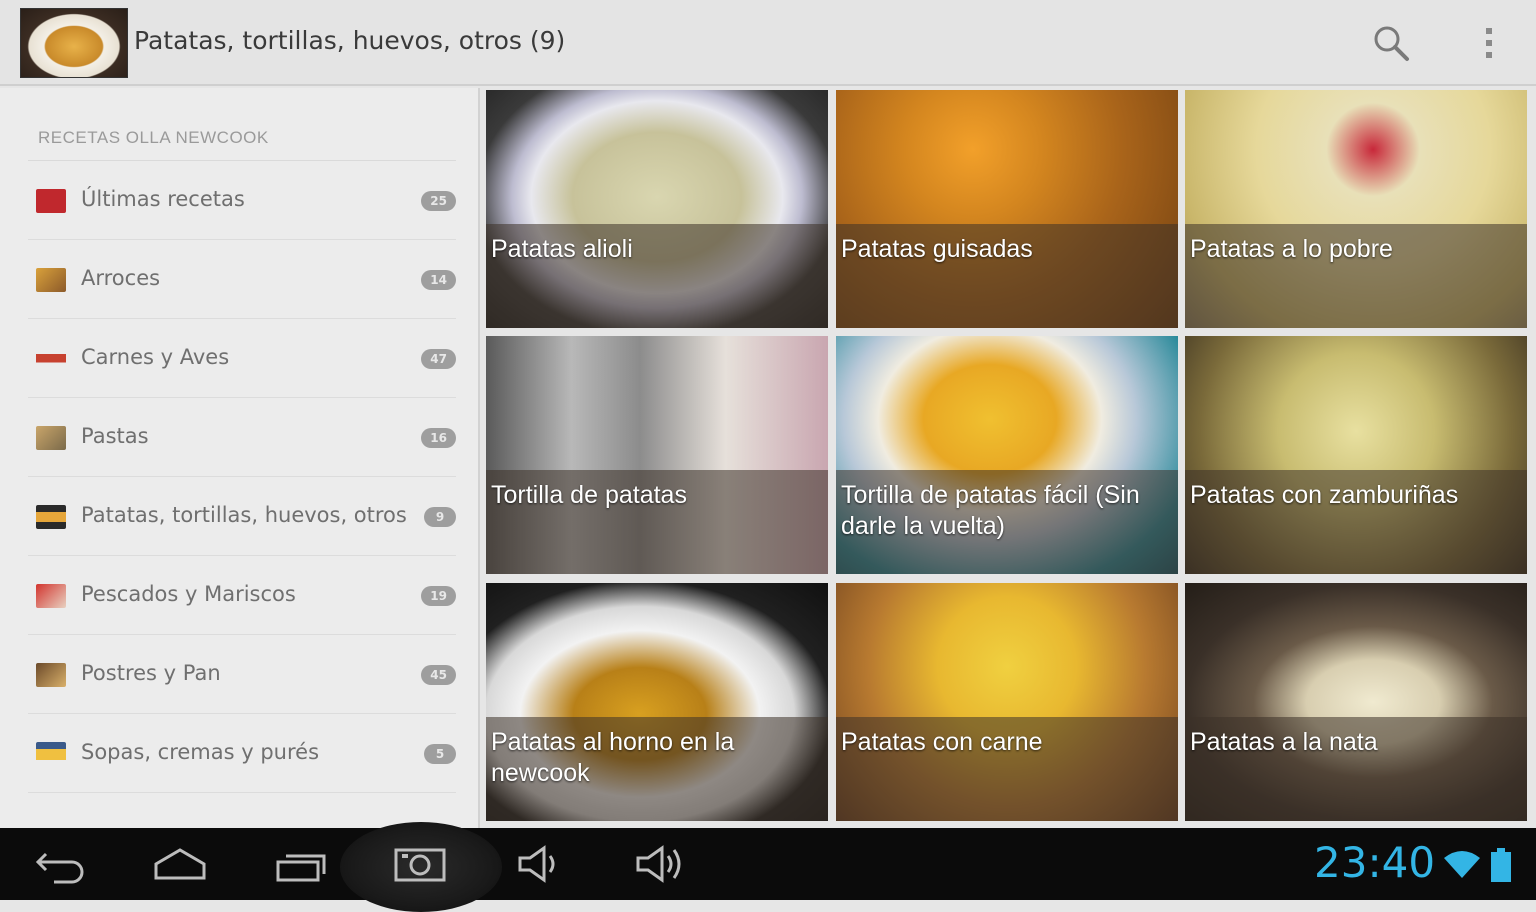 The width and height of the screenshot is (1536, 912). Describe the element at coordinates (1324, 495) in the screenshot. I see `recipe-title: Patatas con zamburiñas` at that location.